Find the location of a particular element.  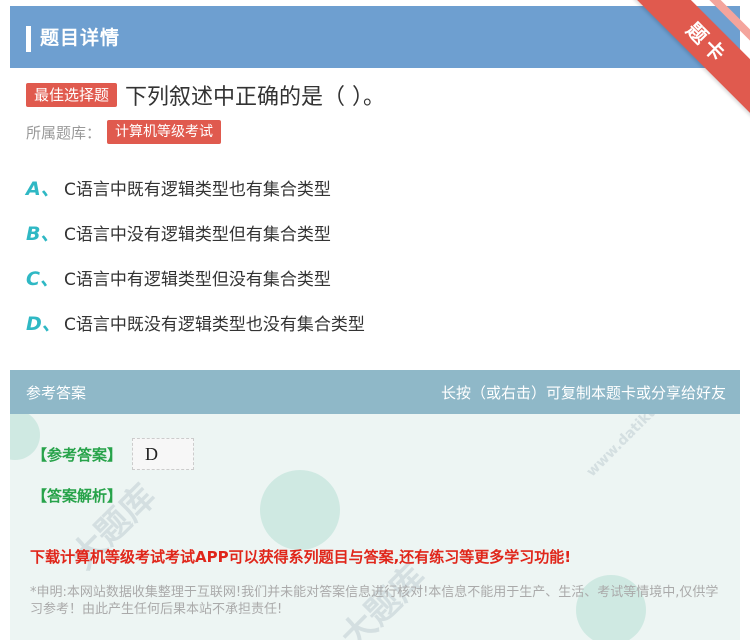

option-text: C语言中既没有逻辑类型也没有集合类型 is located at coordinates (214, 324).